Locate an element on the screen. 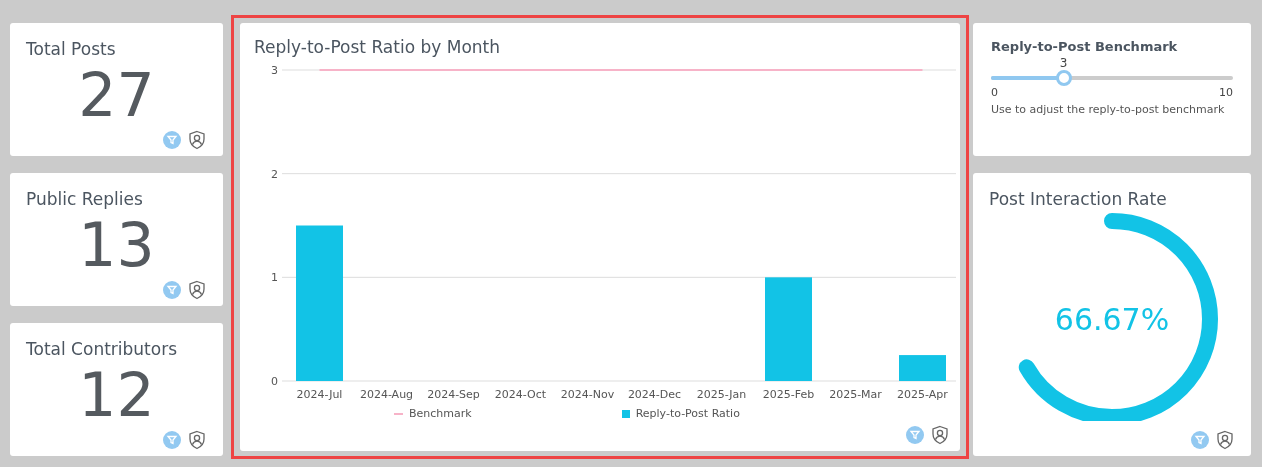  slider-caption: Use to adjust the reply-to-post benchmark is located at coordinates (1108, 109).